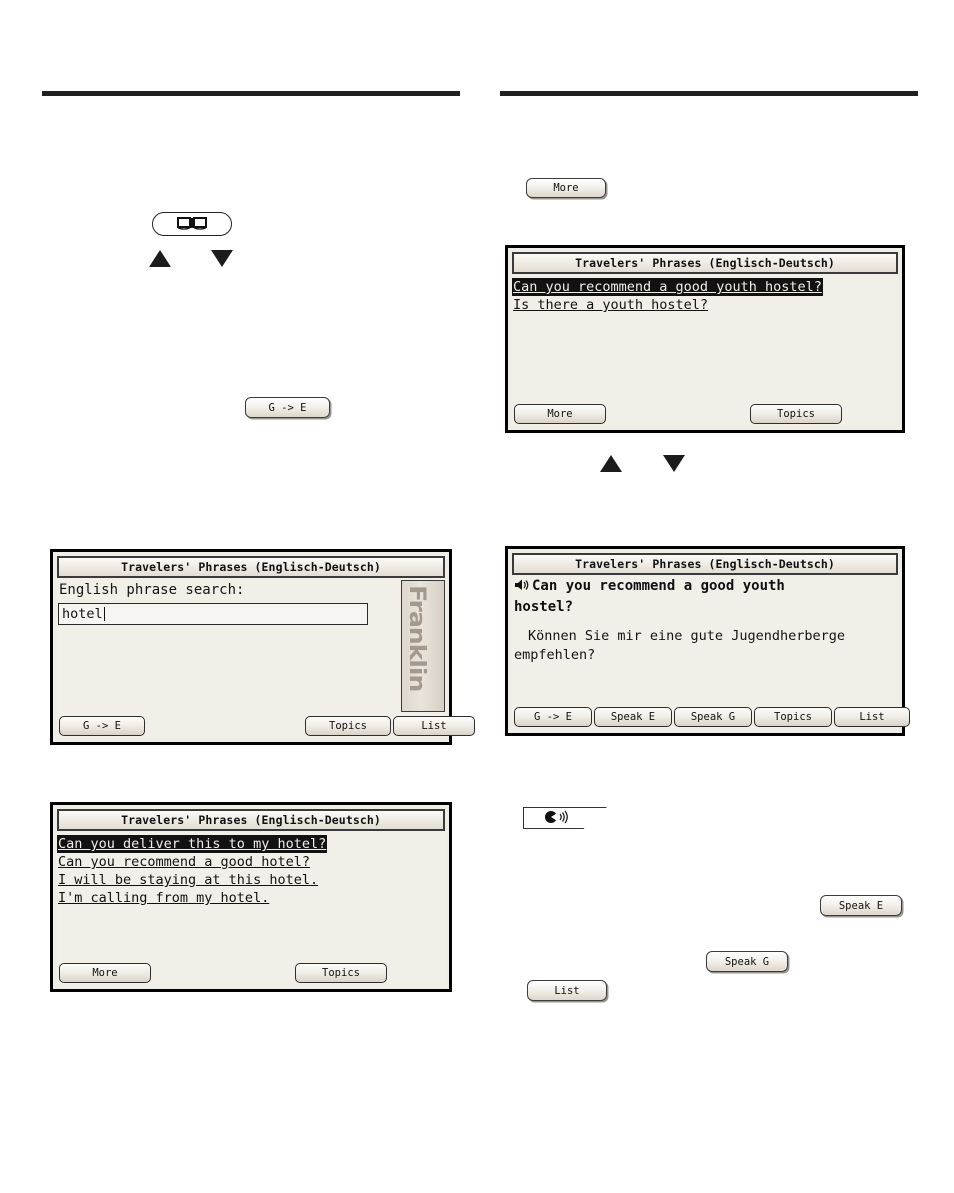  I want to click on header-rule-right, so click(709, 93).